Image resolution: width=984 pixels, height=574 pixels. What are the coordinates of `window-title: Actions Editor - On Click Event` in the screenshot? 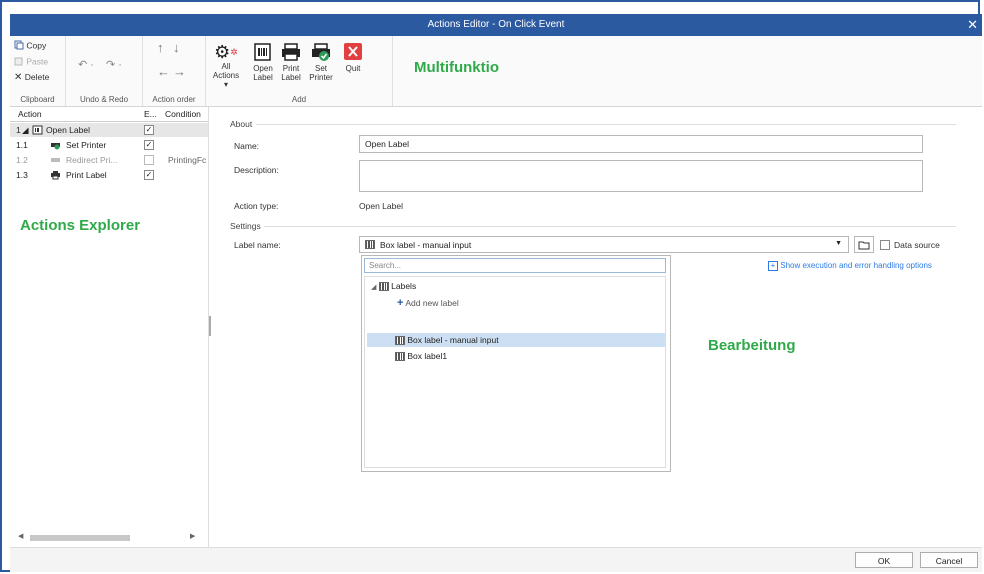 It's located at (496, 24).